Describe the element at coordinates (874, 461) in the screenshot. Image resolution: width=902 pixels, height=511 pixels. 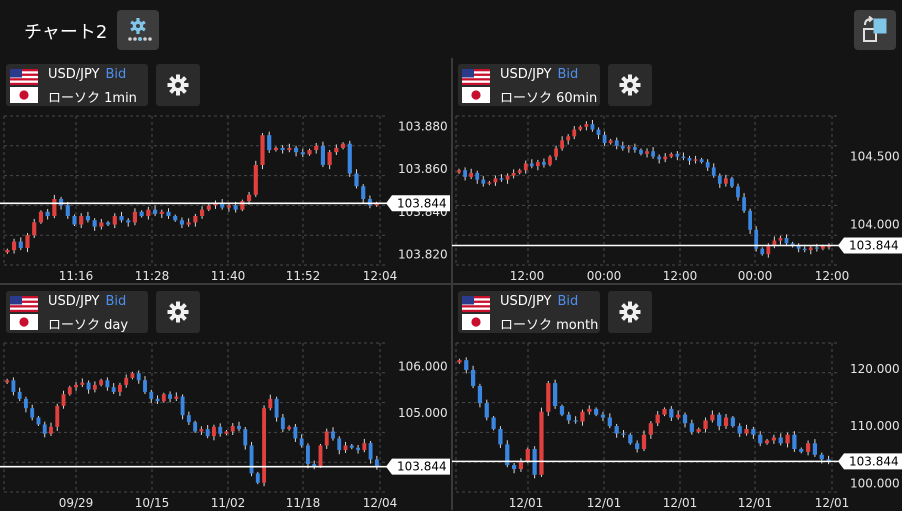
I see `current-price-label: 103.844` at that location.